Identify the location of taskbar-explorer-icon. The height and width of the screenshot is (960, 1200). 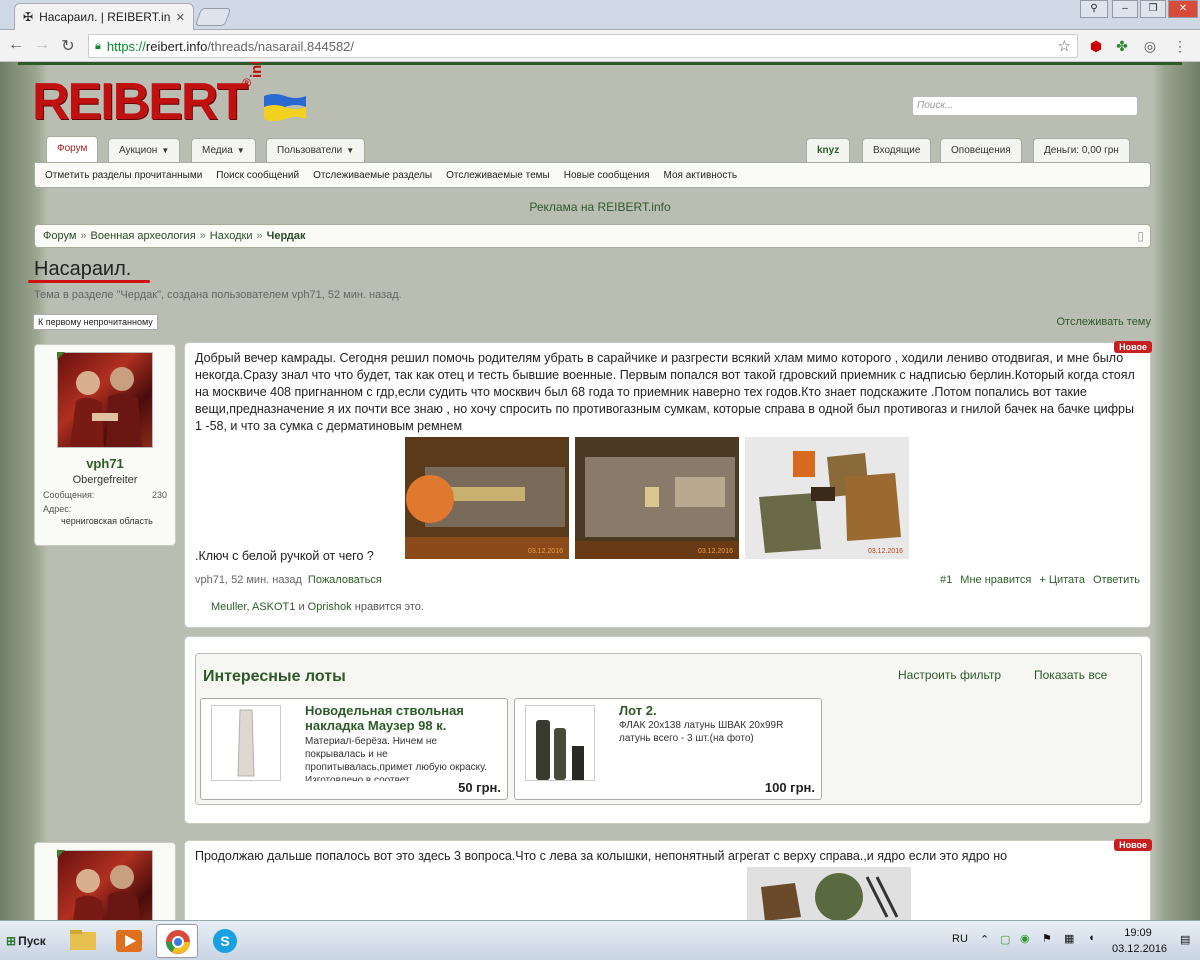
(83, 941).